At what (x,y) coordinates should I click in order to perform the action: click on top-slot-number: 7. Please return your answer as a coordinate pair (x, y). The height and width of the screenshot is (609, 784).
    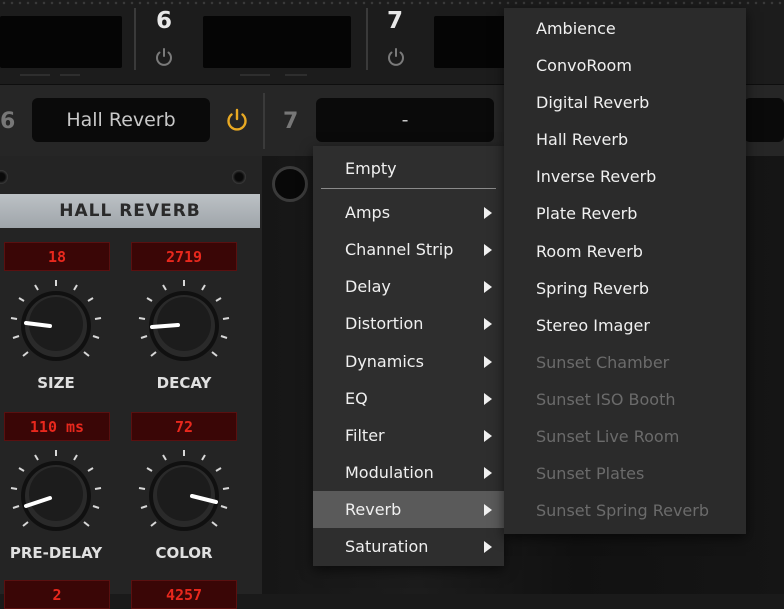
    Looking at the image, I should click on (395, 21).